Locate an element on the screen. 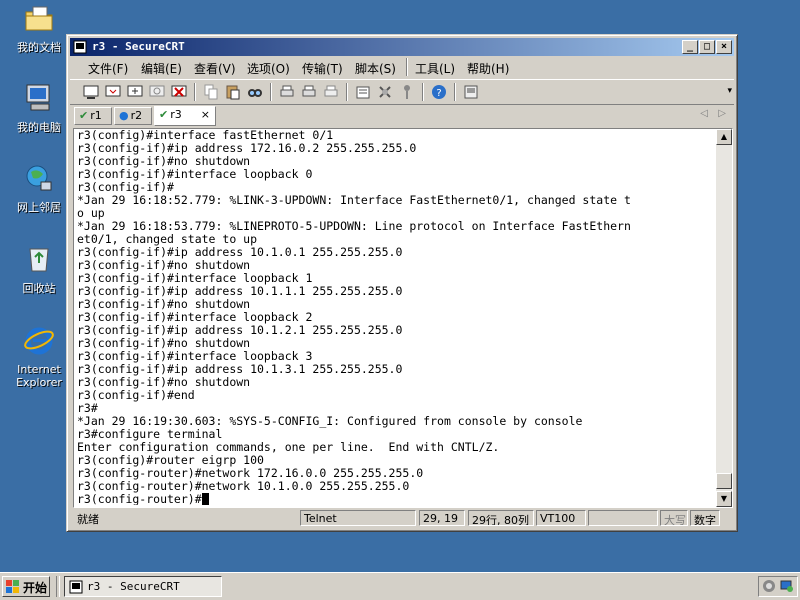 The width and height of the screenshot is (800, 600). keymap-icon is located at coordinates (407, 92).